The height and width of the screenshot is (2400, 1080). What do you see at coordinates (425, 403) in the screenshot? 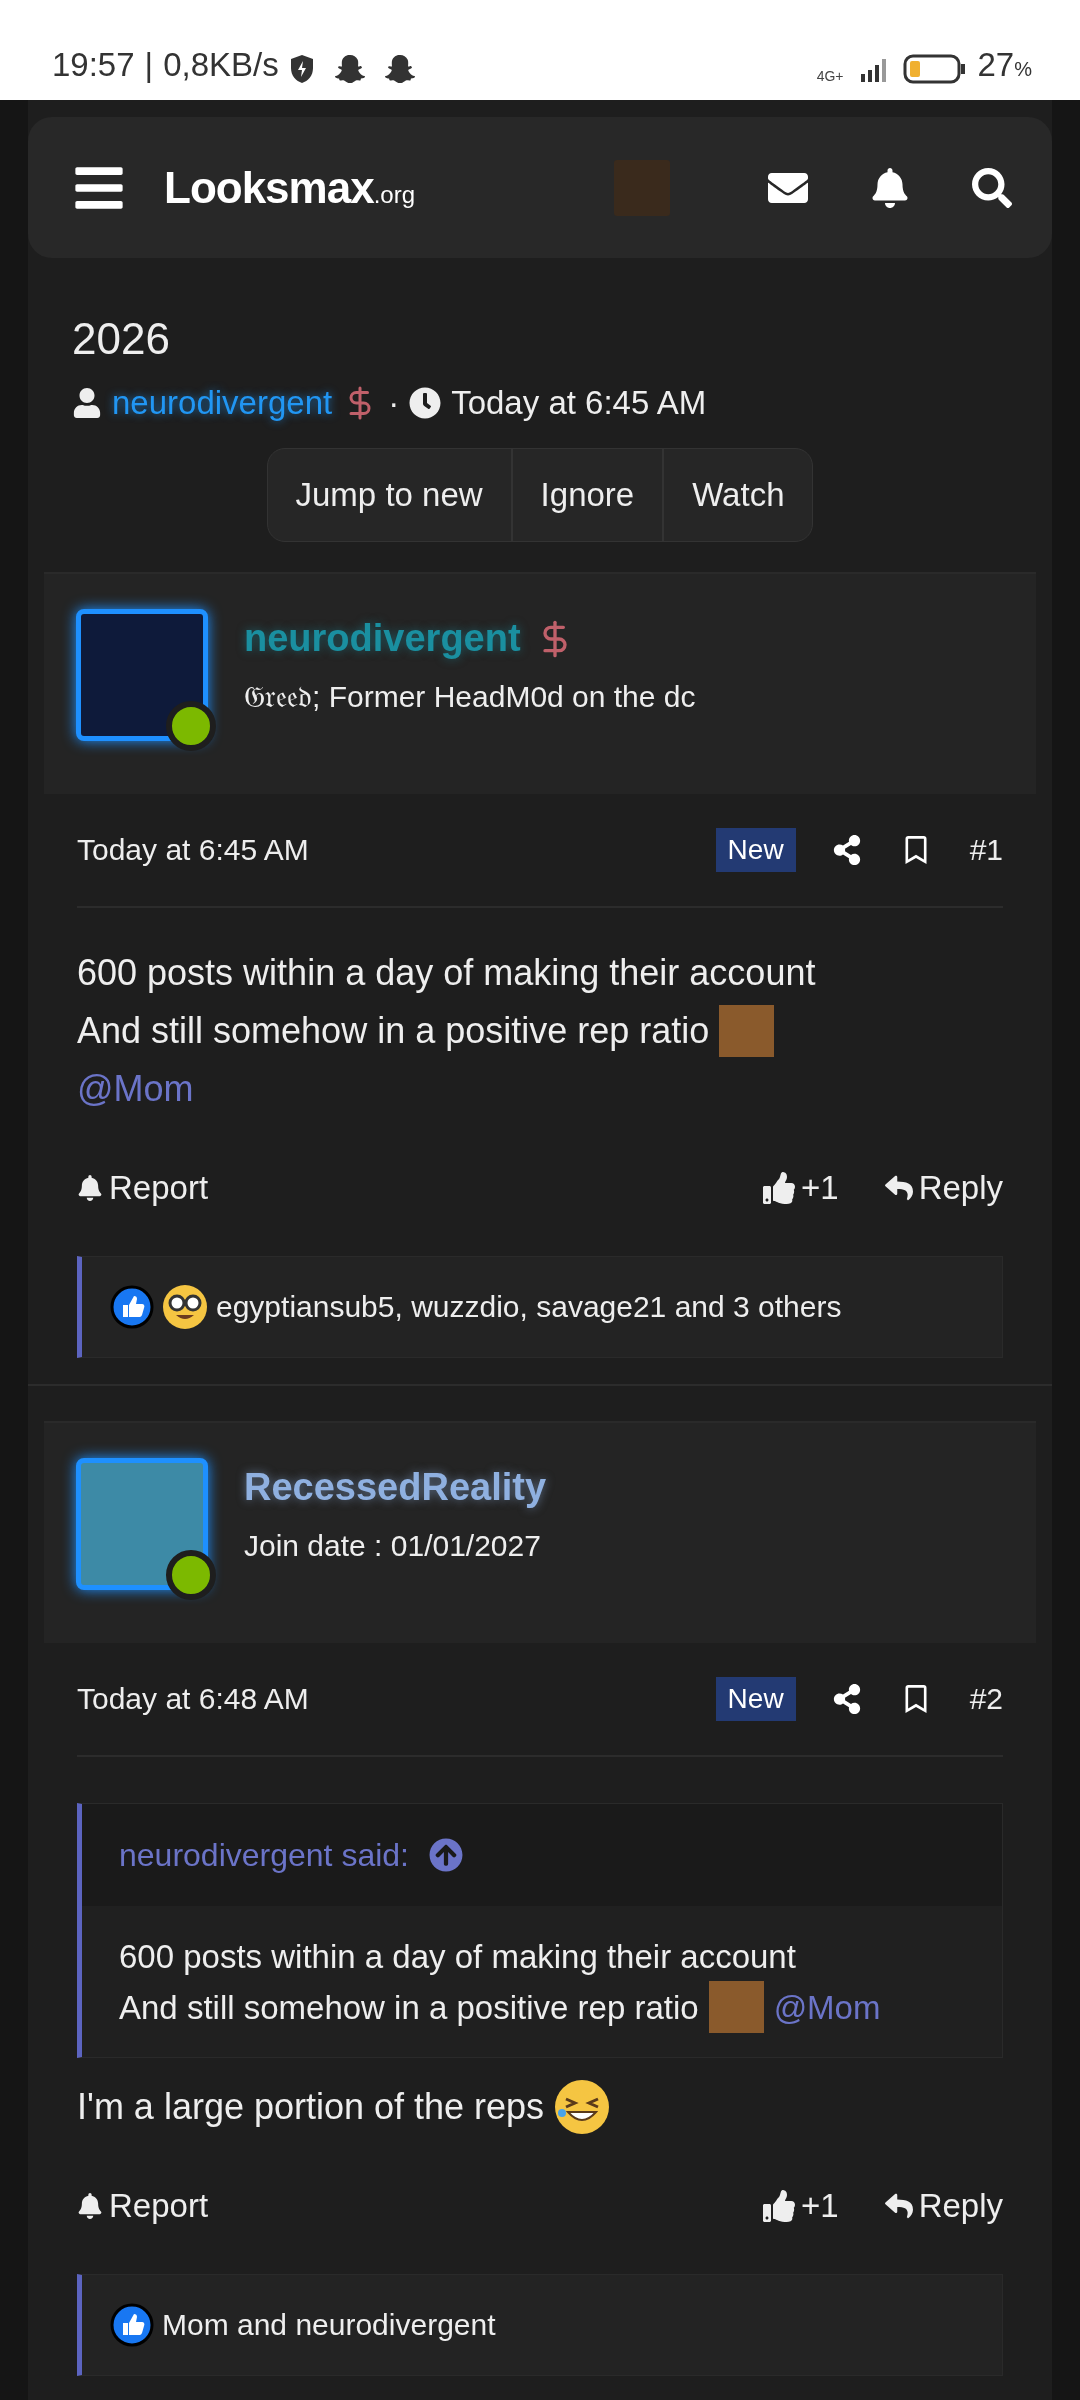
I see `clock-icon` at bounding box center [425, 403].